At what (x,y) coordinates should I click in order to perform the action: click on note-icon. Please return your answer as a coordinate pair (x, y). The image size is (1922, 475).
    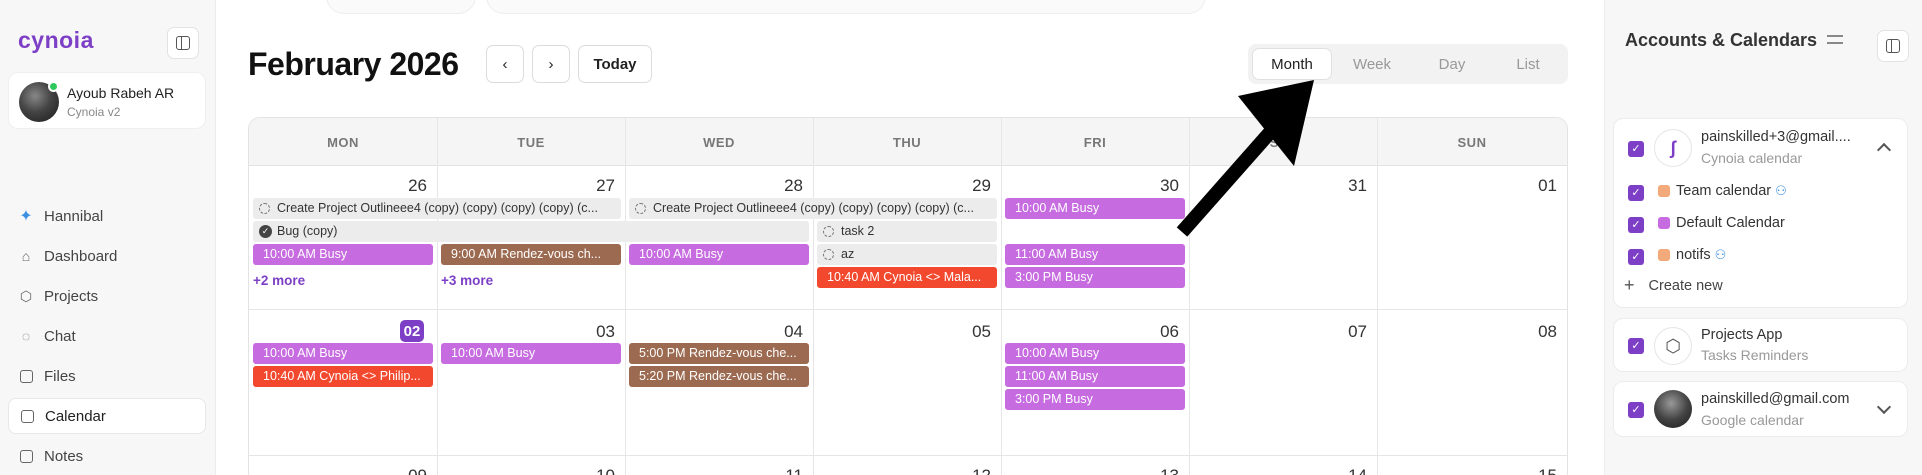
    Looking at the image, I should click on (26, 456).